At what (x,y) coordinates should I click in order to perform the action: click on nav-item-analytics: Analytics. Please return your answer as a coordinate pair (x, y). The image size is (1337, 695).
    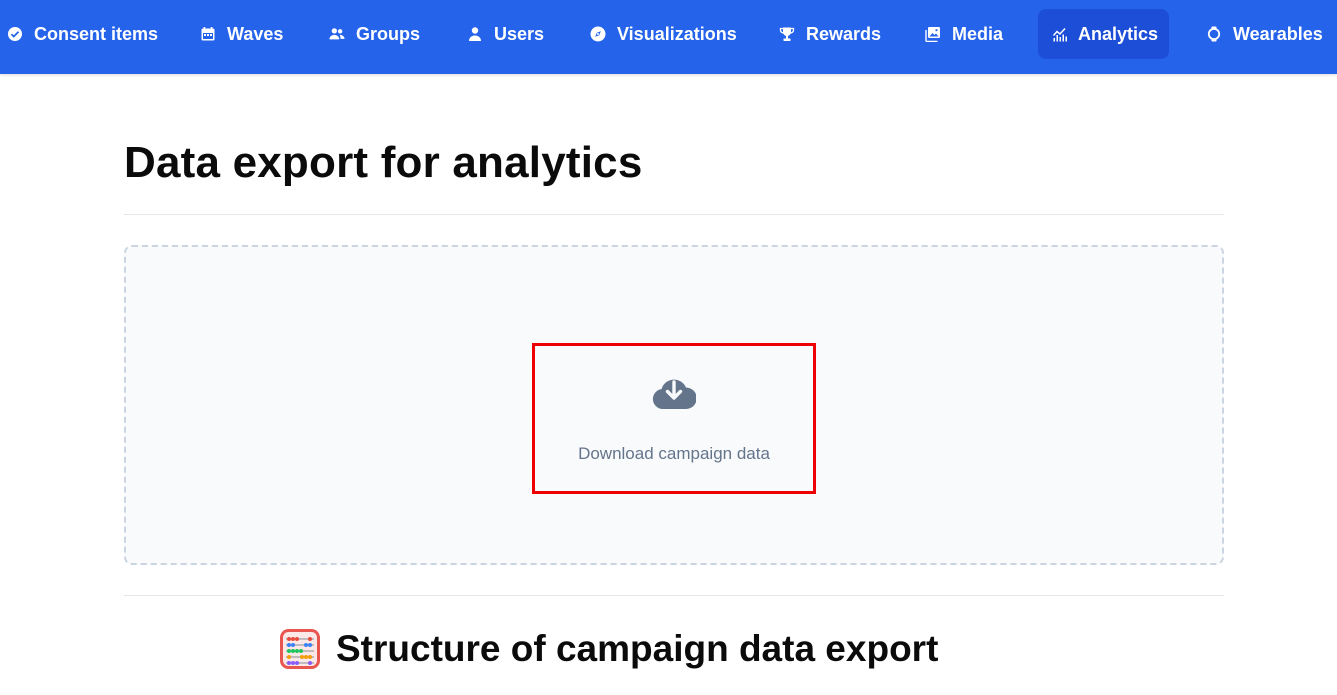
    Looking at the image, I should click on (1103, 34).